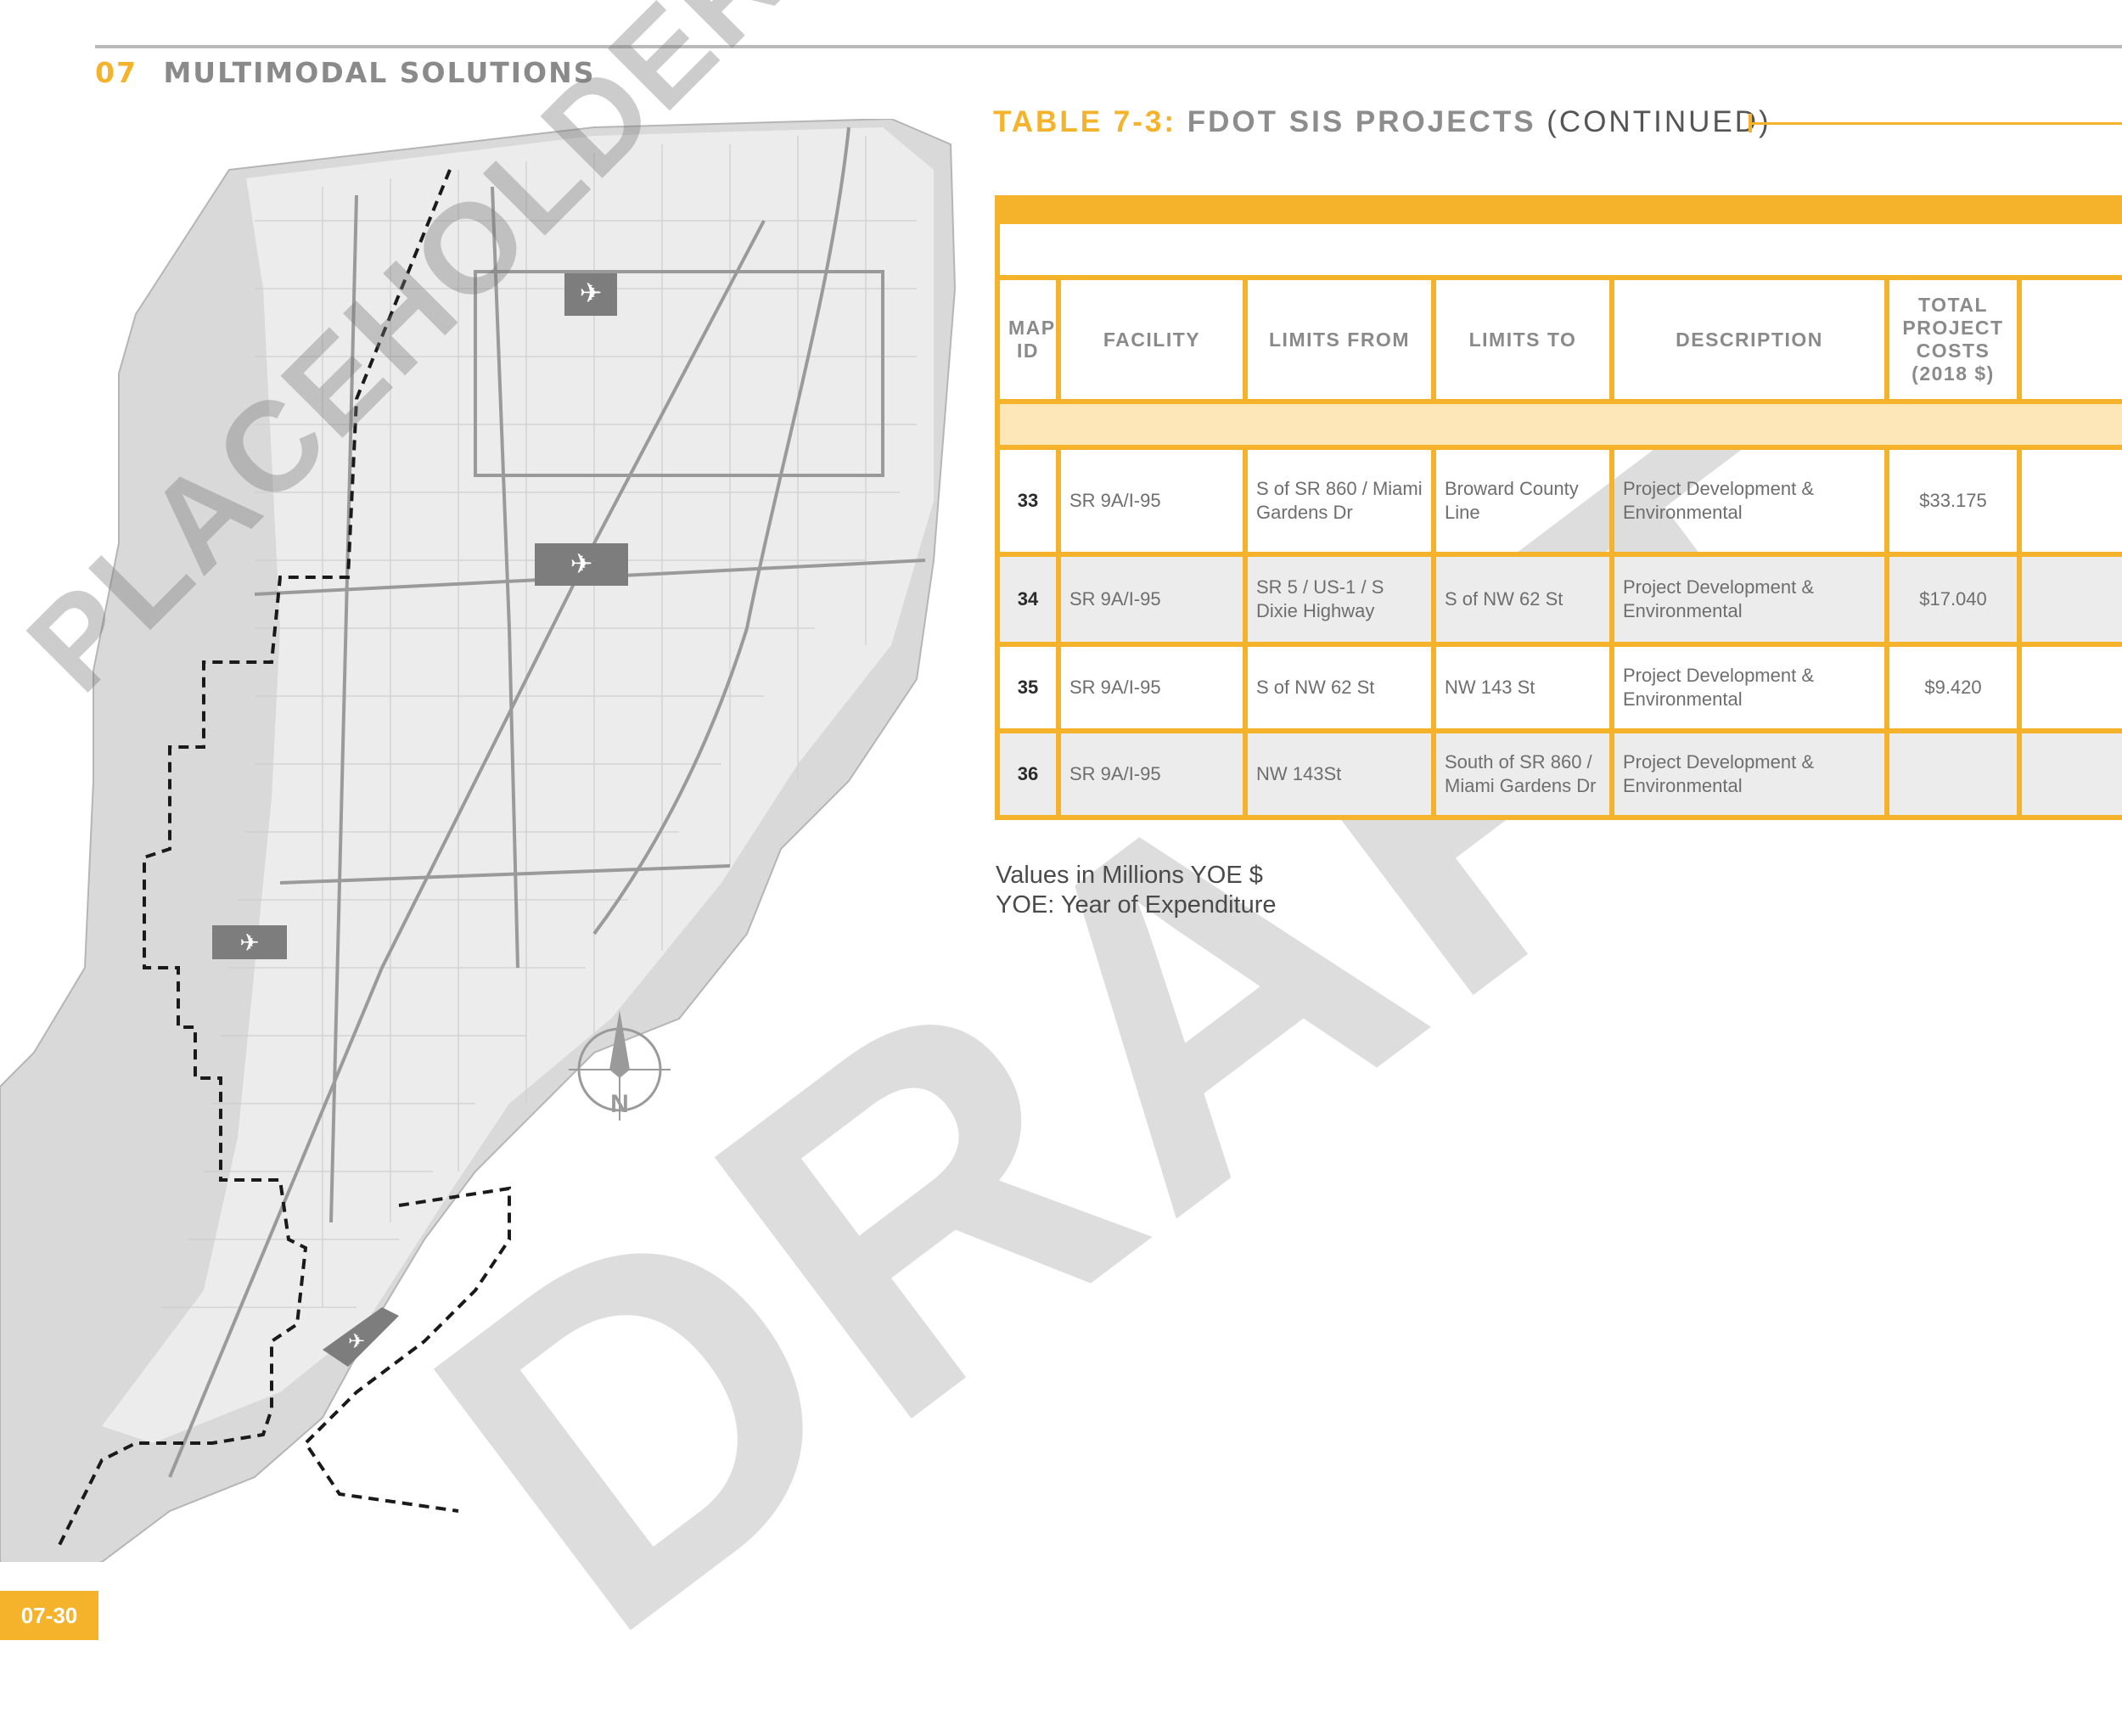 This screenshot has height=1736, width=2122. Describe the element at coordinates (1028, 339) in the screenshot. I see `col-header-map-id: MAP ID` at that location.